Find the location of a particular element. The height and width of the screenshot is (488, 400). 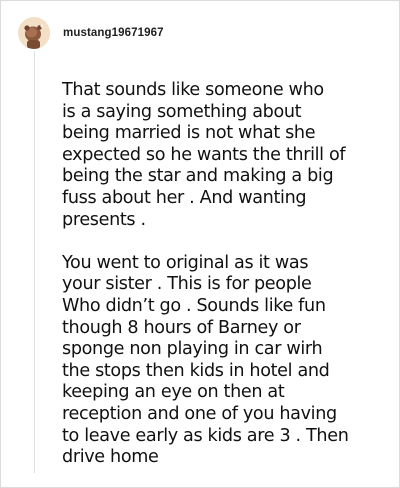

user-avatar-icon is located at coordinates (34, 33).